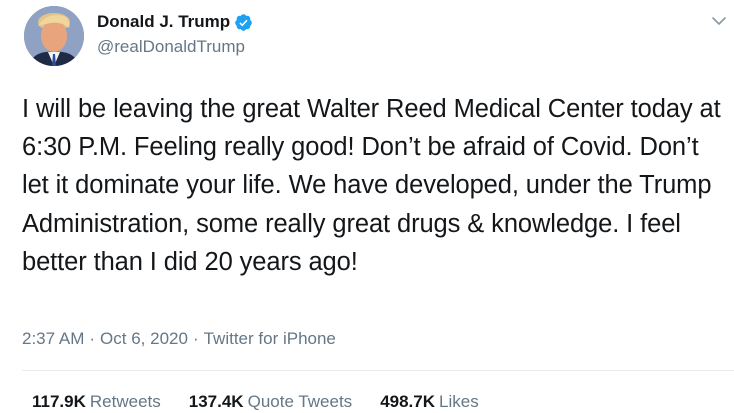 This screenshot has height=413, width=734. I want to click on chevron-down-icon, so click(719, 21).